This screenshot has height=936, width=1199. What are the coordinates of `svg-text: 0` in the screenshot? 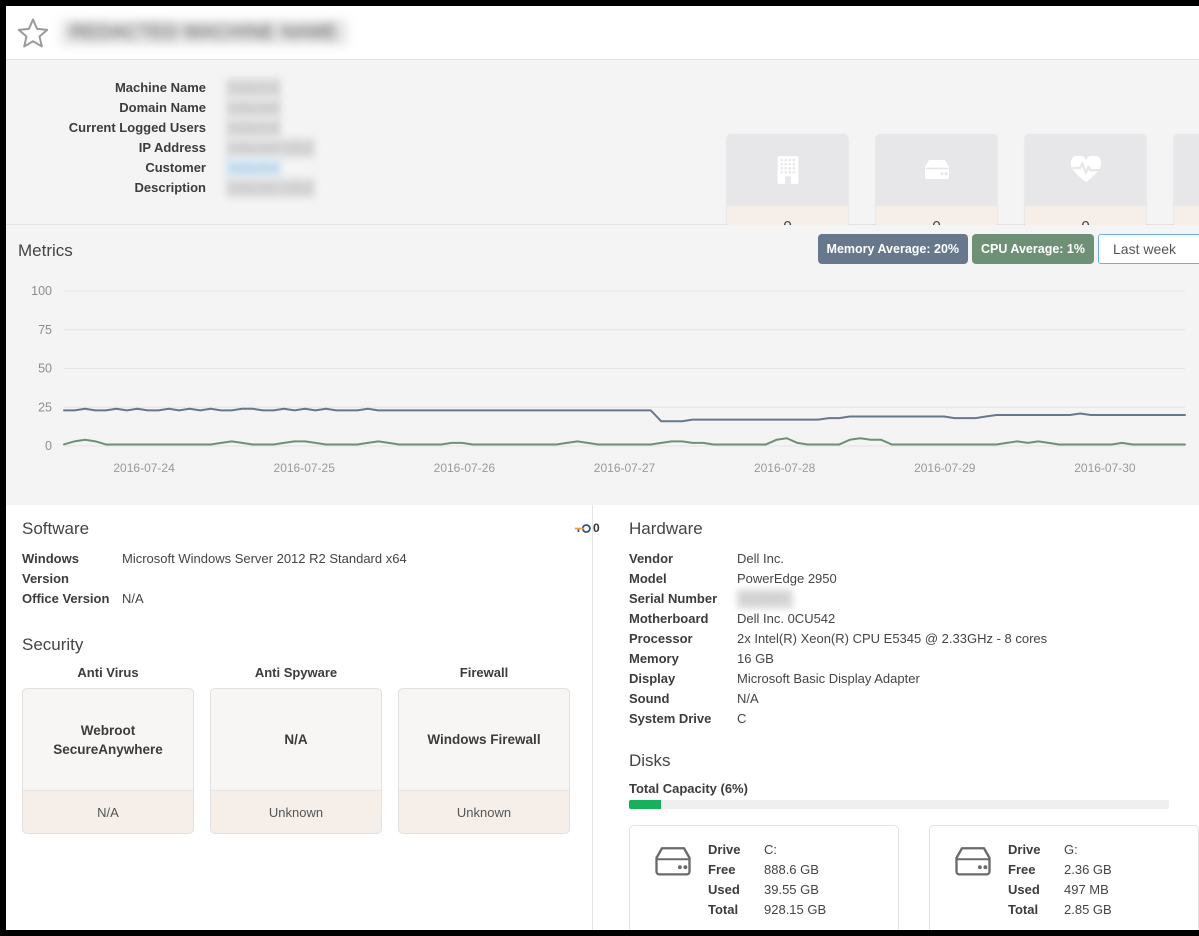 It's located at (48, 446).